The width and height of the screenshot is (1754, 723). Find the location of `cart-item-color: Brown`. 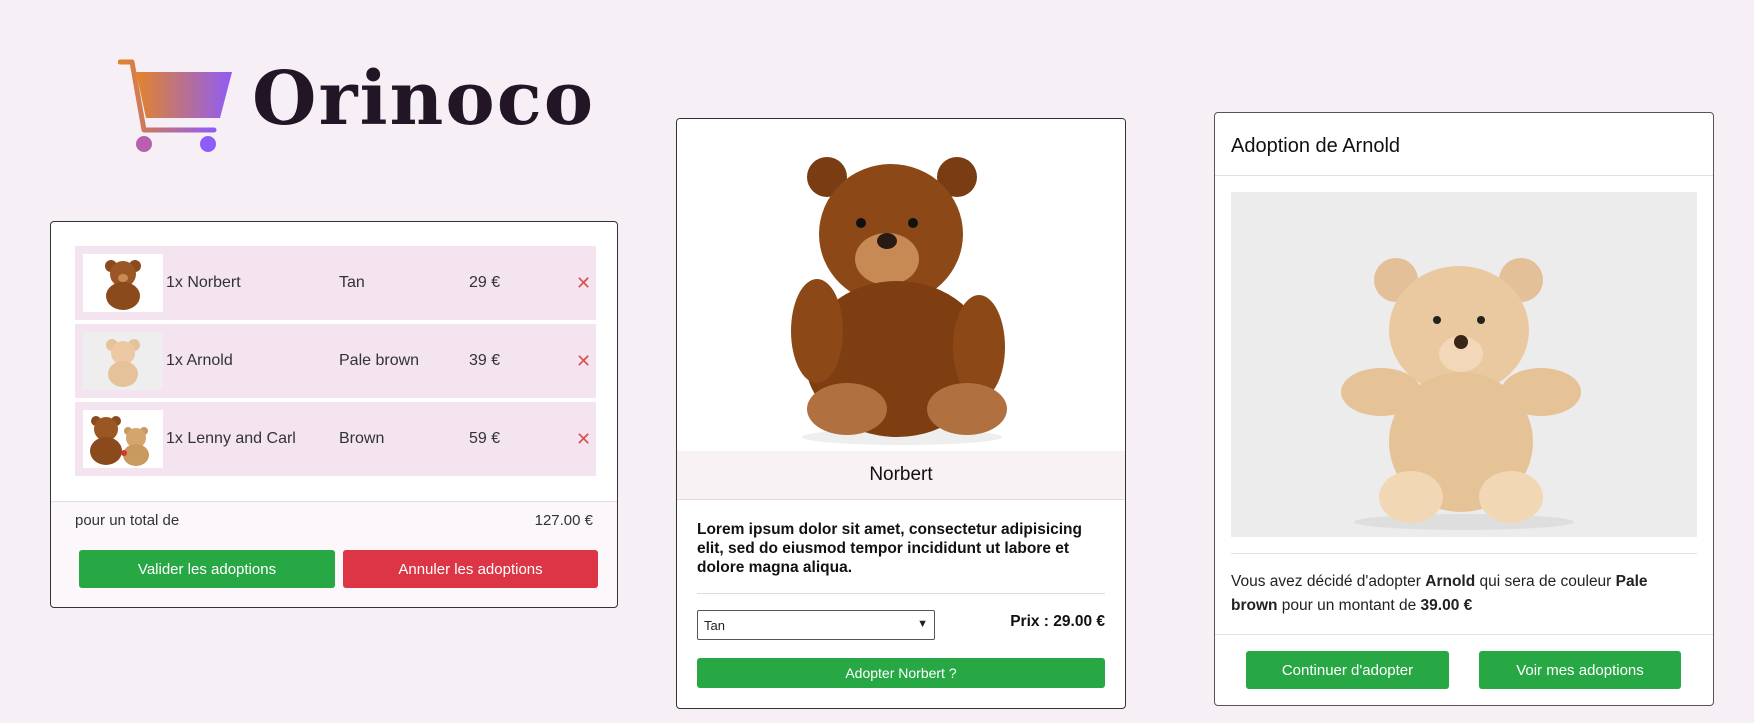

cart-item-color: Brown is located at coordinates (362, 438).